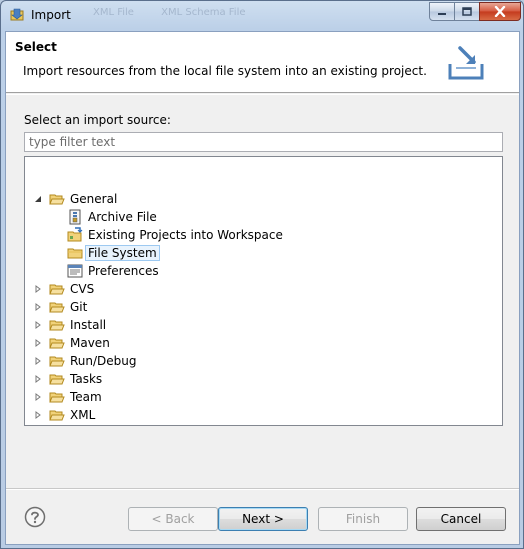  What do you see at coordinates (122, 217) in the screenshot?
I see `tree-item-label: Archive File` at bounding box center [122, 217].